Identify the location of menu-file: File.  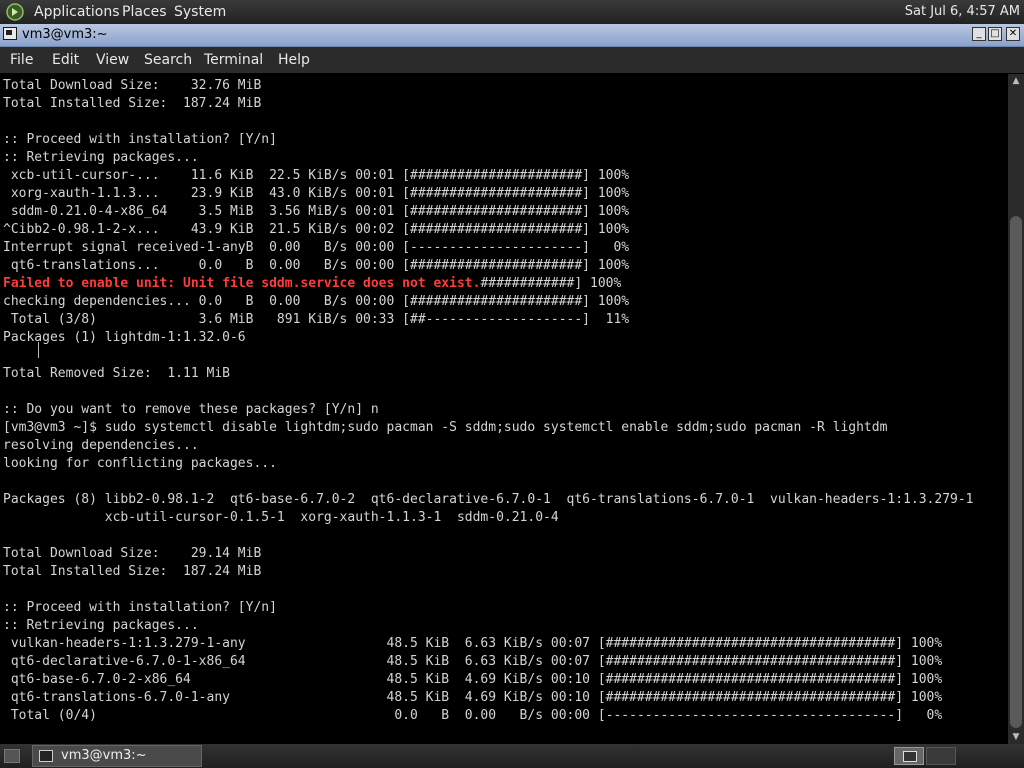
(21, 60).